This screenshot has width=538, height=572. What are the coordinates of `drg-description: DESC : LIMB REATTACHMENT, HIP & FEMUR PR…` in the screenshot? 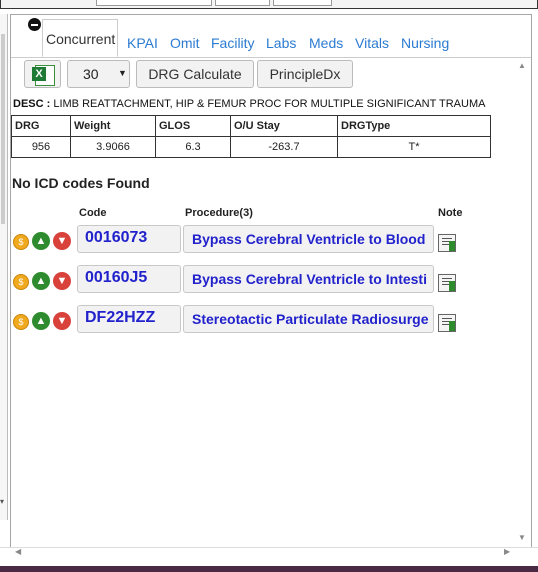 It's located at (249, 104).